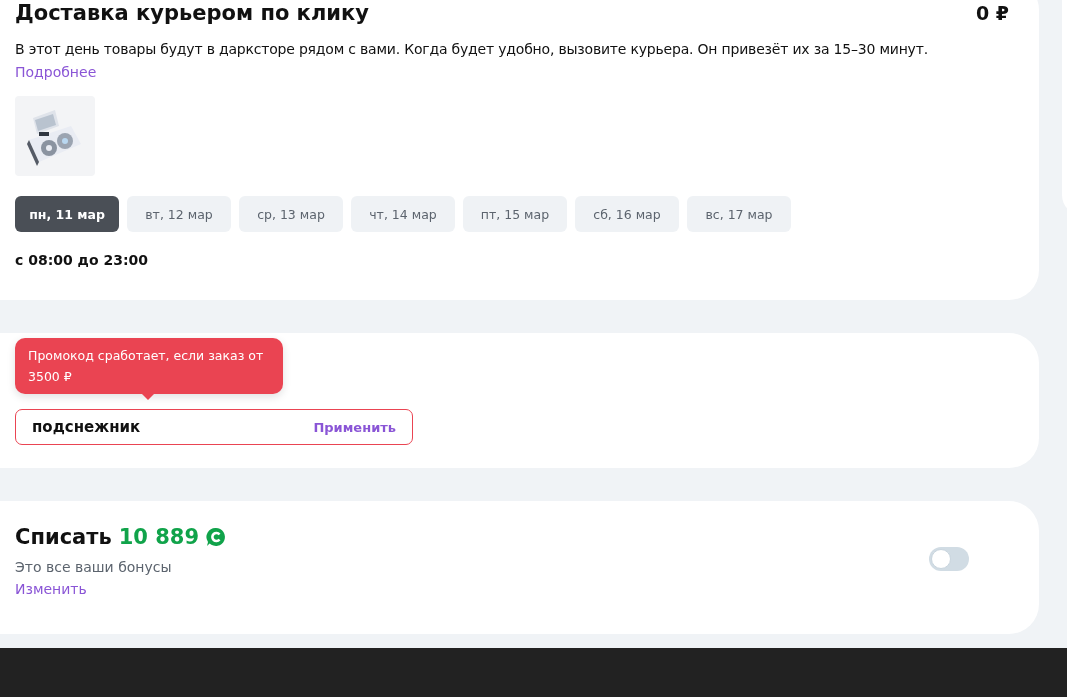 This screenshot has width=1067, height=697. Describe the element at coordinates (214, 427) in the screenshot. I see `promo-field: подснежник Применить` at that location.